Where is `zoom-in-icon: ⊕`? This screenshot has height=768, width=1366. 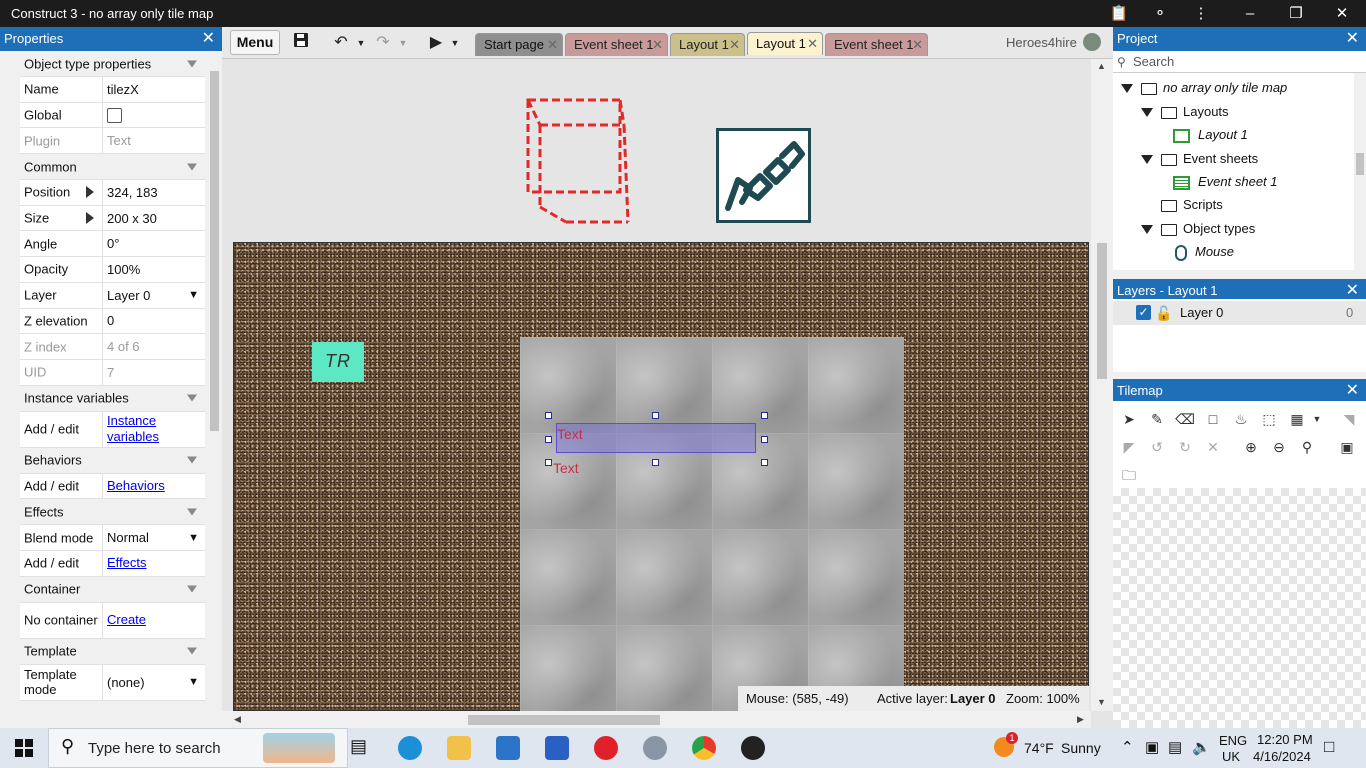
zoom-in-icon: ⊕ is located at coordinates (1251, 447).